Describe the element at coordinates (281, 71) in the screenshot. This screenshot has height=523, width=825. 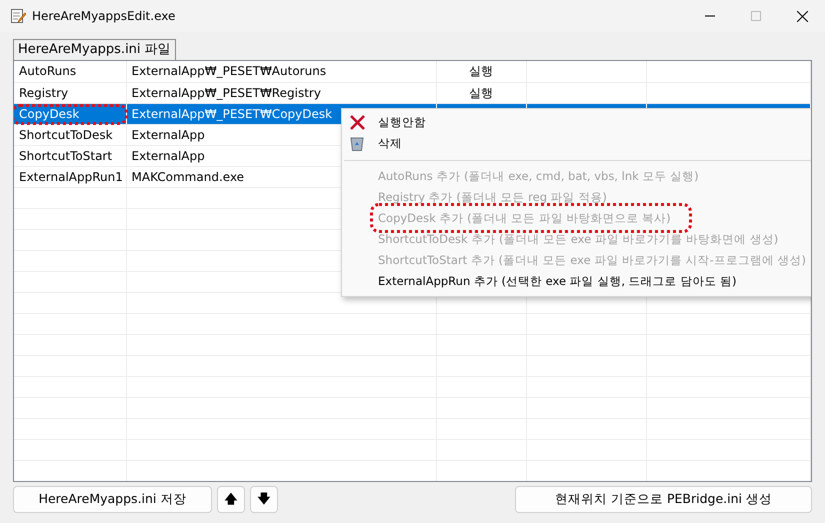
I see `path-cell: ExternalApp₩_PESET₩Autoruns` at that location.